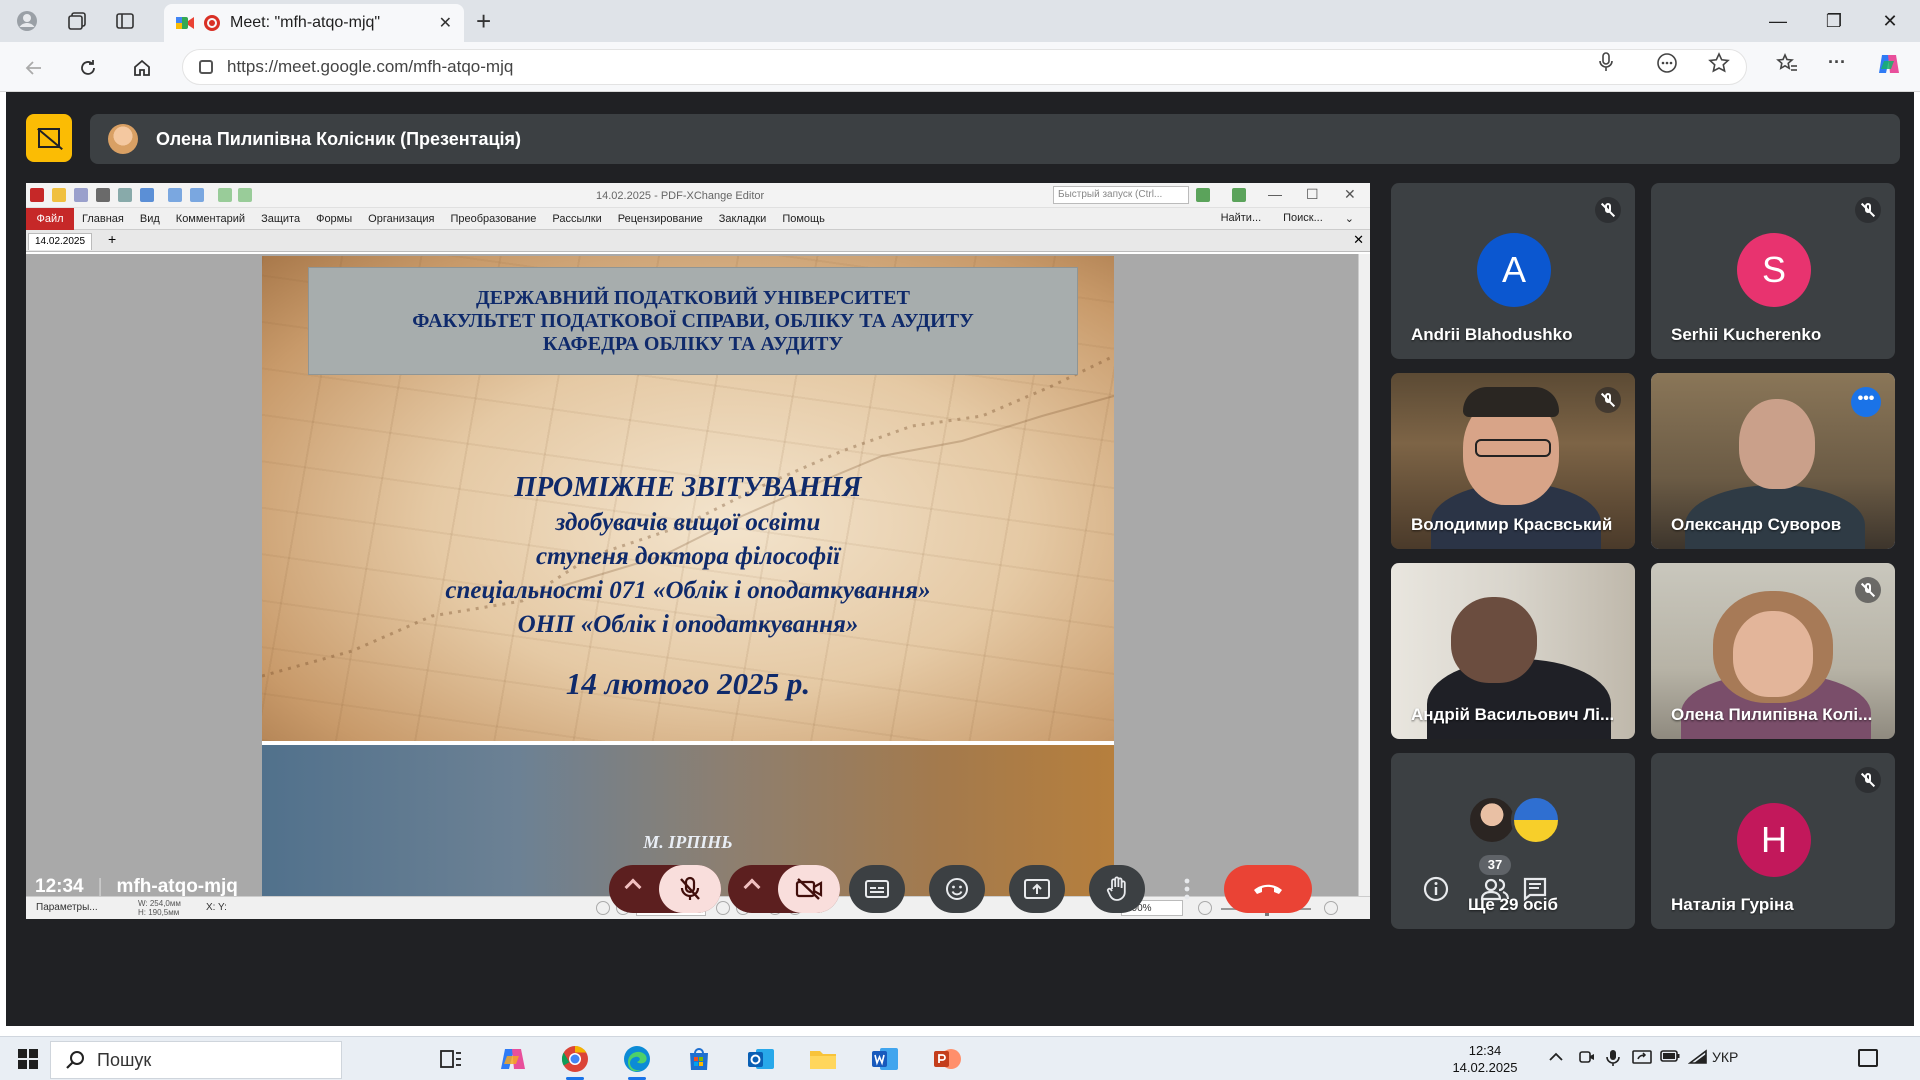  What do you see at coordinates (1187, 889) in the screenshot?
I see `more-options-button` at bounding box center [1187, 889].